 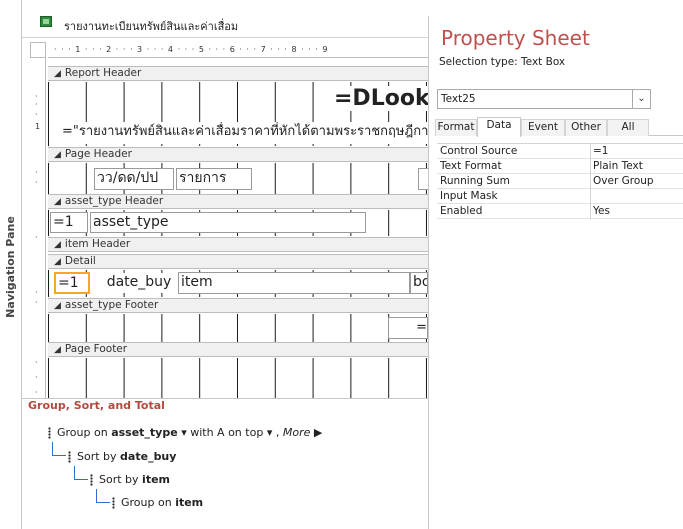 I want to click on group-level-item: Group on item, so click(x=157, y=502).